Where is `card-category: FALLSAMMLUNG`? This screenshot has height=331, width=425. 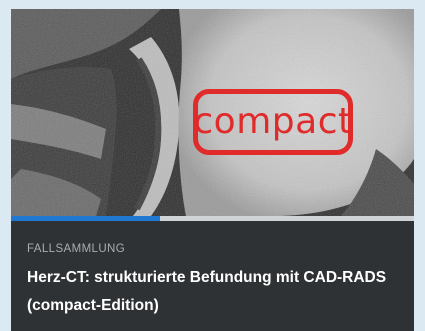 card-category: FALLSAMMLUNG is located at coordinates (76, 249).